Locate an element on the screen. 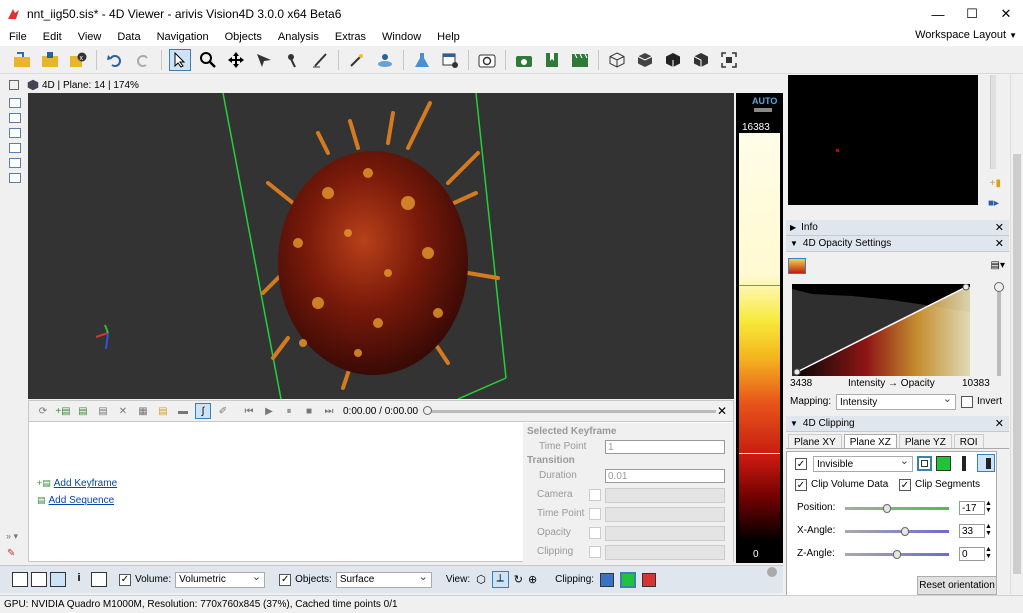  xangle-field: 33 is located at coordinates (972, 531).